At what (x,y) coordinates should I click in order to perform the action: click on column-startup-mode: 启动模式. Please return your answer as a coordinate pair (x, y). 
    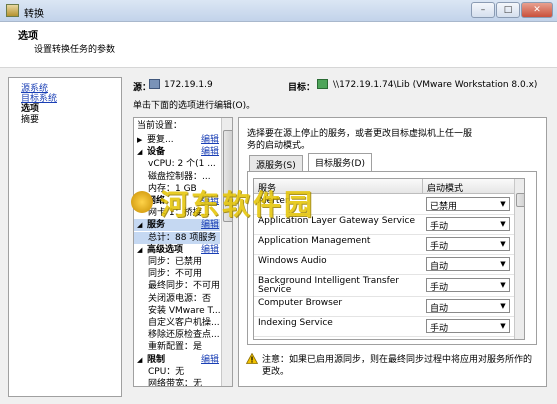
    Looking at the image, I should click on (445, 189).